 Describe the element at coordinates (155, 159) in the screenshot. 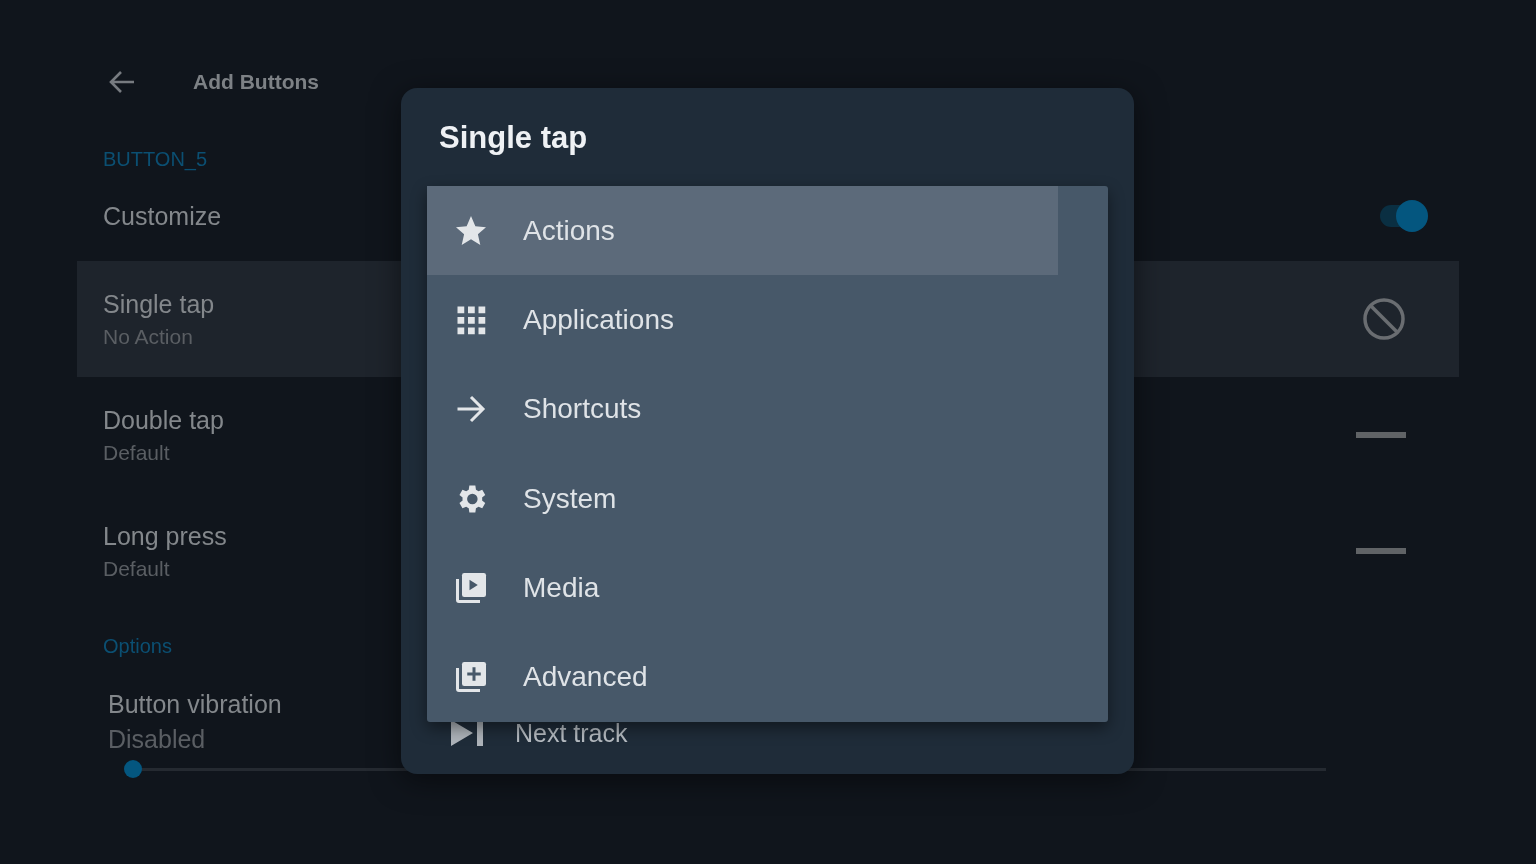

I see `section-heading: BUTTON_5` at that location.